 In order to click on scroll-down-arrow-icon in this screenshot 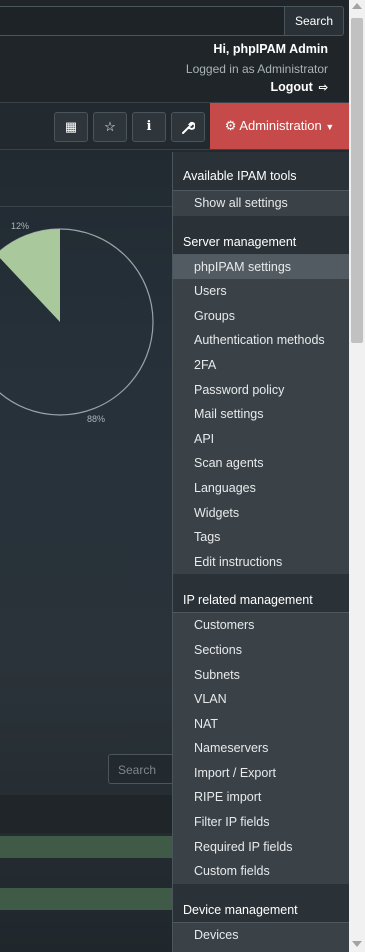, I will do `click(357, 944)`.